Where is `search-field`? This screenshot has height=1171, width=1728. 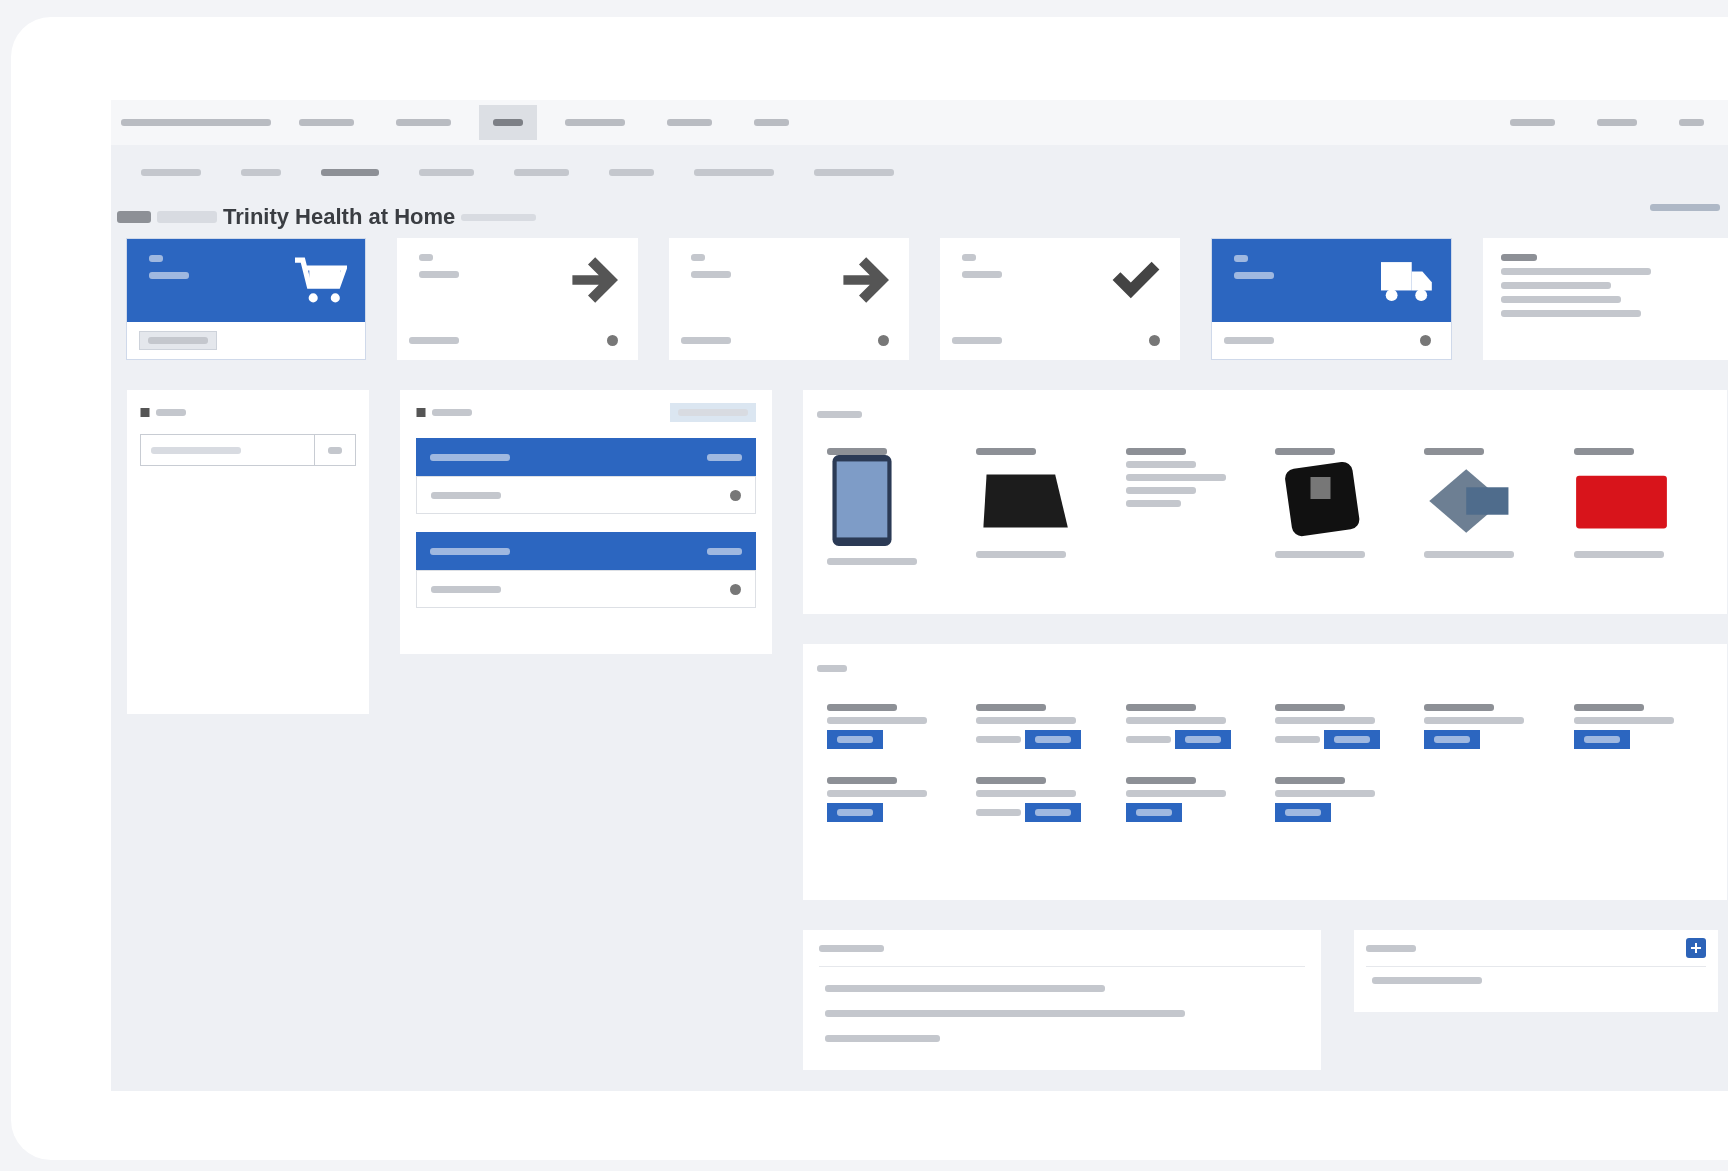 search-field is located at coordinates (227, 450).